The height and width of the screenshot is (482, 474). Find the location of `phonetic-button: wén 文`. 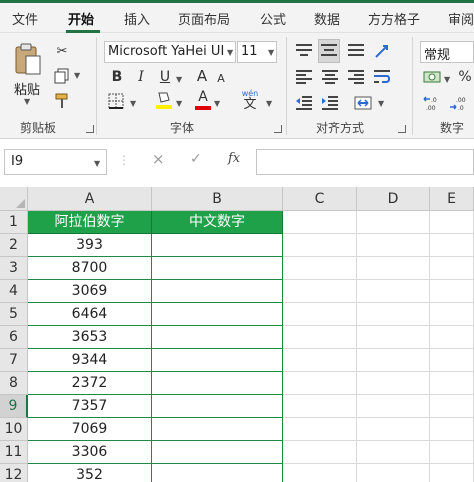

phonetic-button: wén 文 is located at coordinates (250, 101).